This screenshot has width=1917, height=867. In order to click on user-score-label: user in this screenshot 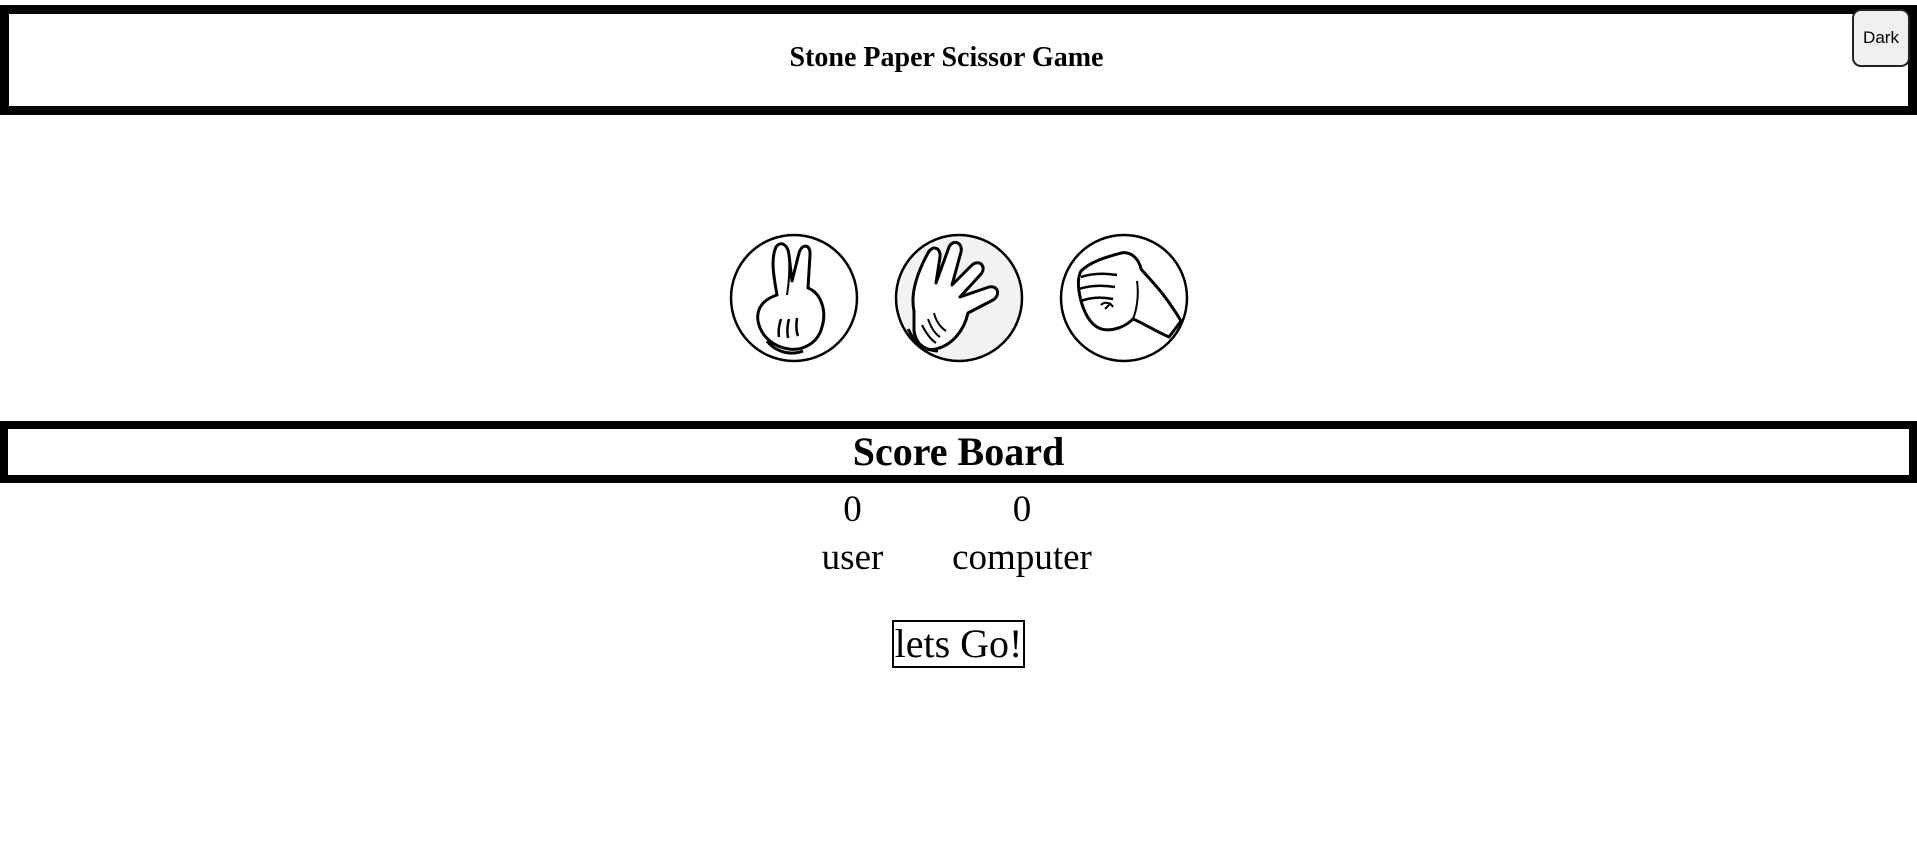, I will do `click(852, 557)`.